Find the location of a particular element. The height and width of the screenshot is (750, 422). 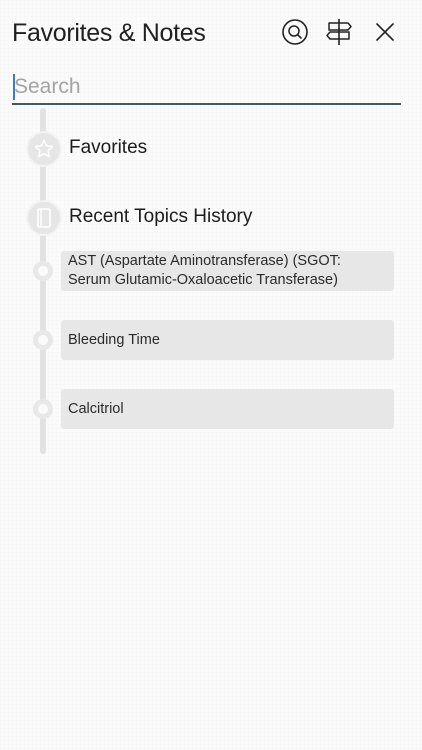

favorites-section: Favorites is located at coordinates (216, 149).